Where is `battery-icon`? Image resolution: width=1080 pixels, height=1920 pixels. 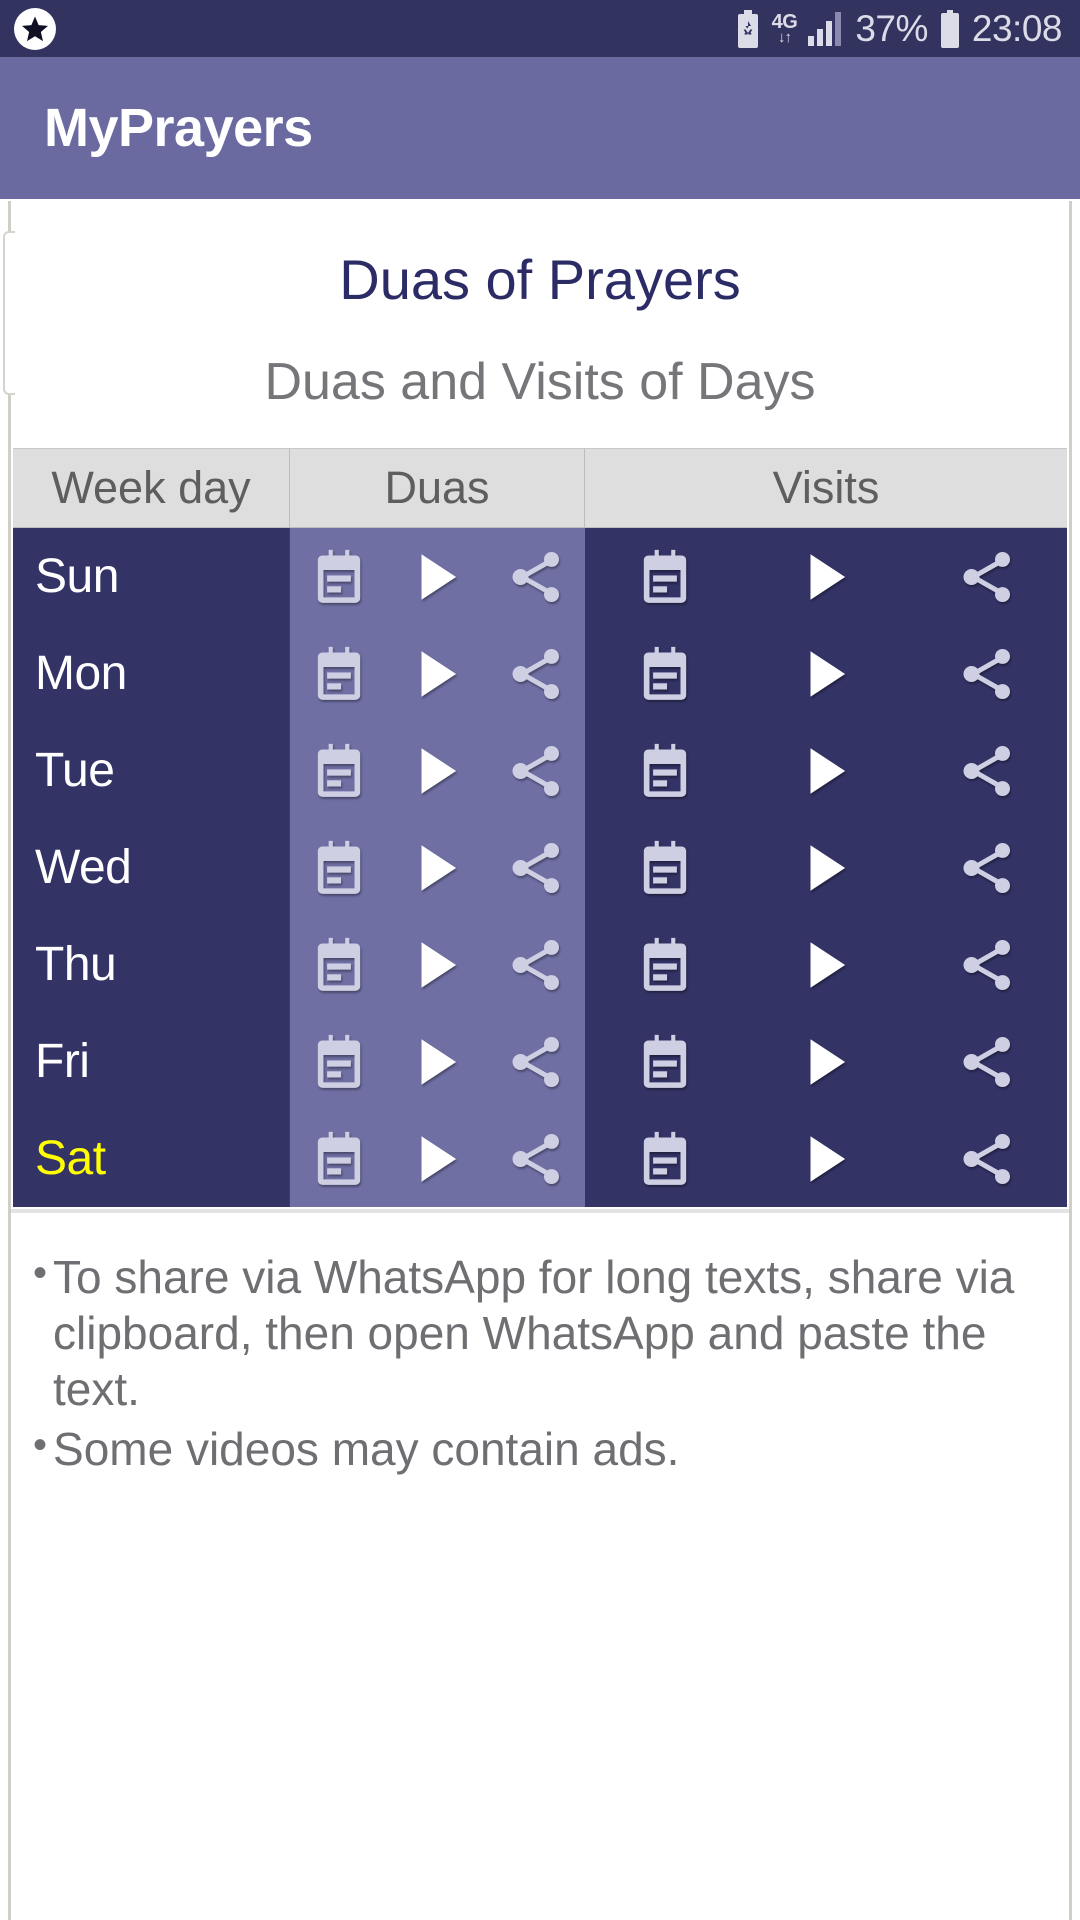 battery-icon is located at coordinates (950, 28).